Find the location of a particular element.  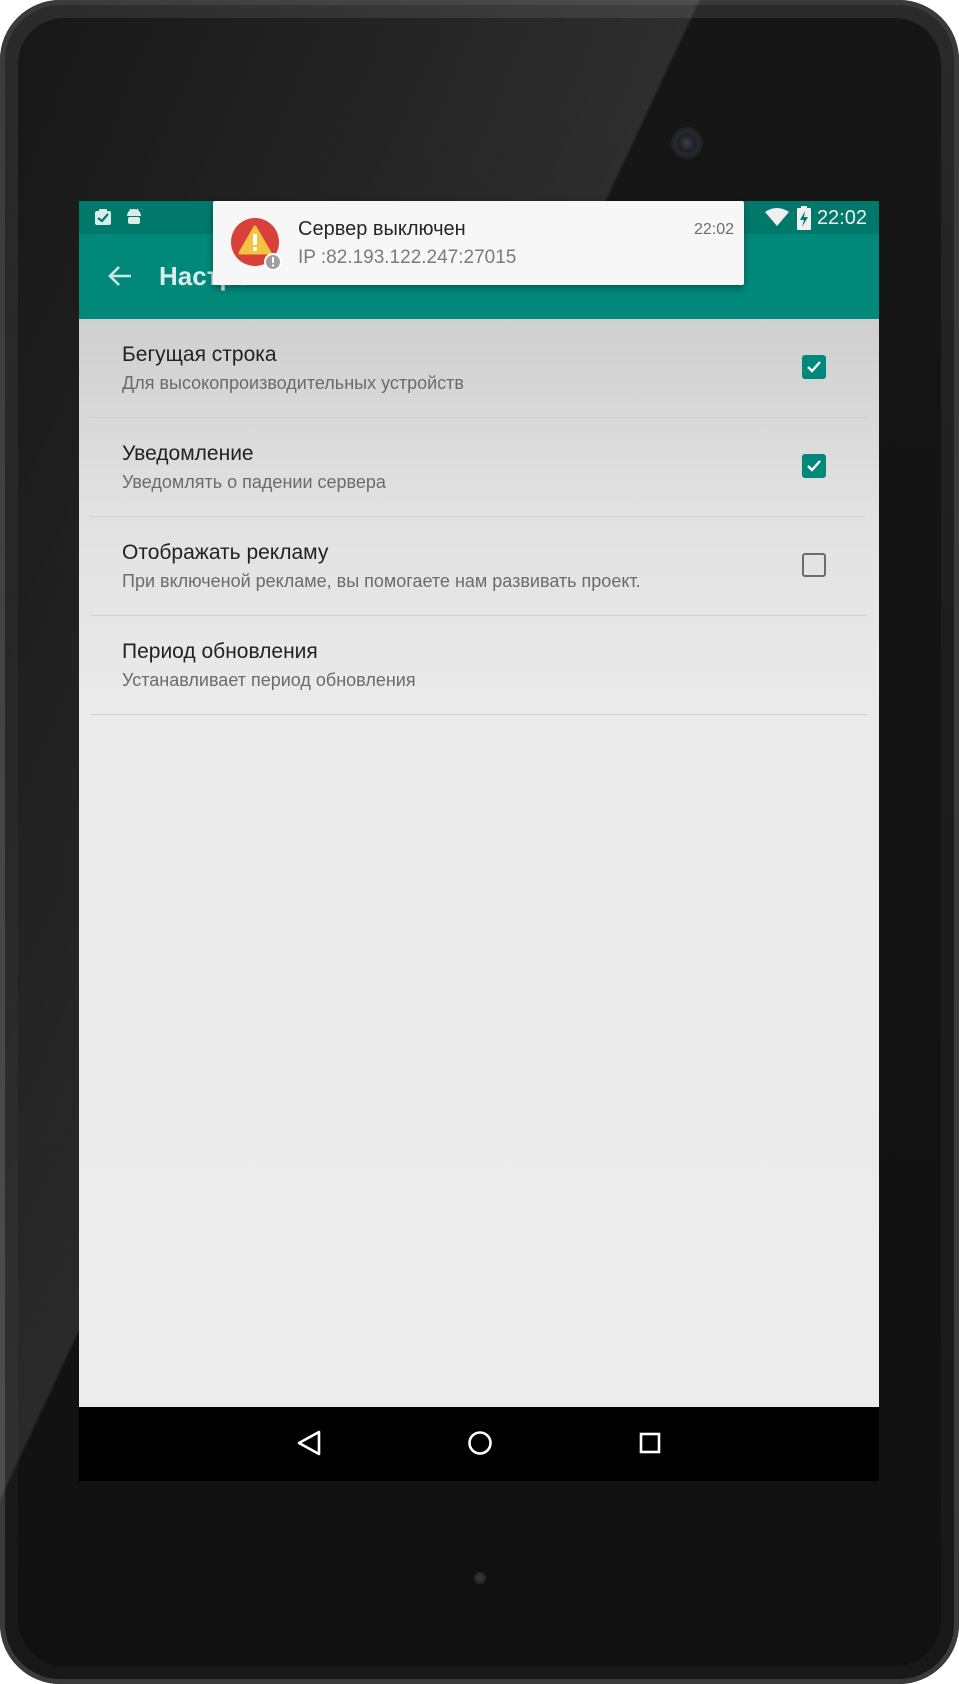

light-sensor is located at coordinates (480, 1578).